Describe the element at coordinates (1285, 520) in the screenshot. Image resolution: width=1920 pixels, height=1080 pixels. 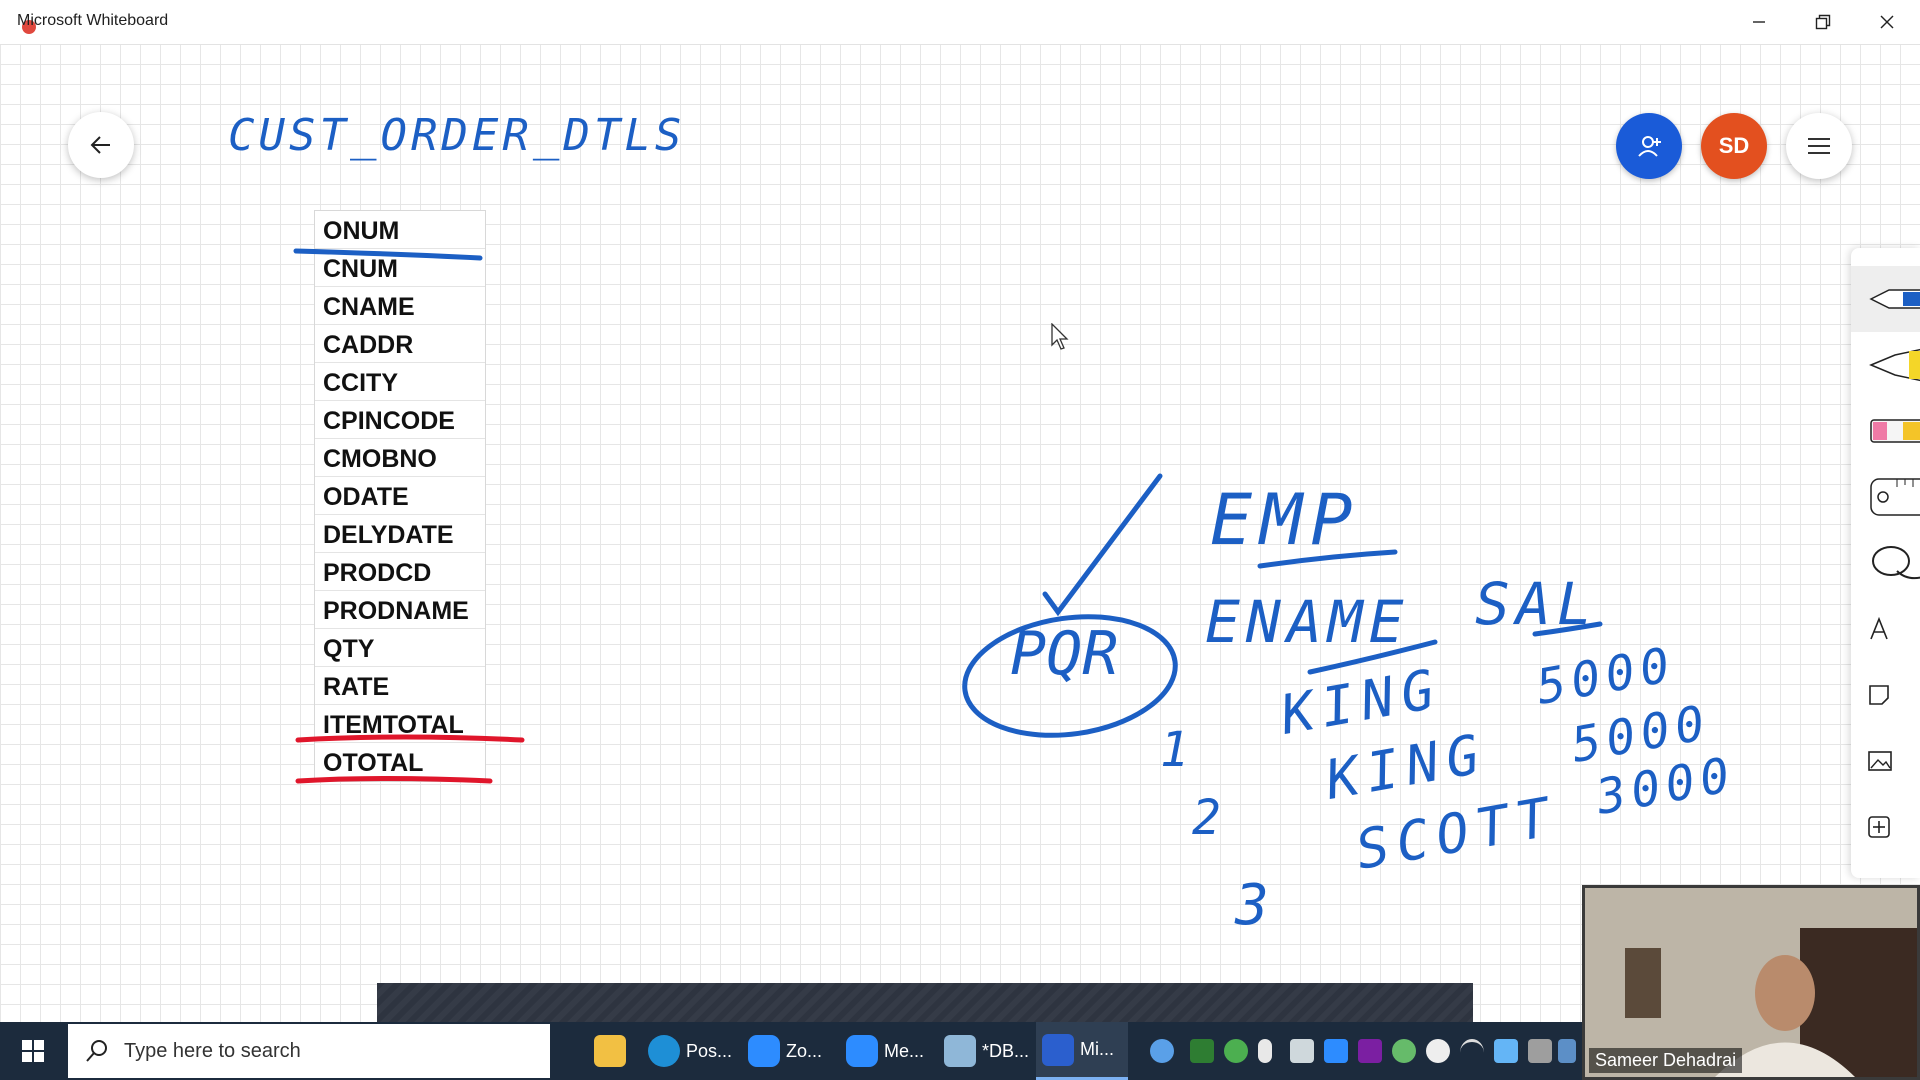
I see `ink-table-name: EMP` at that location.